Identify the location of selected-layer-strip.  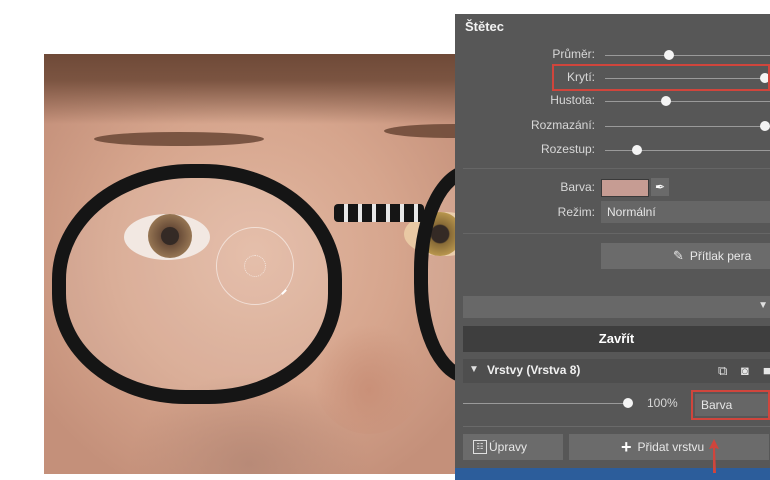
(612, 474).